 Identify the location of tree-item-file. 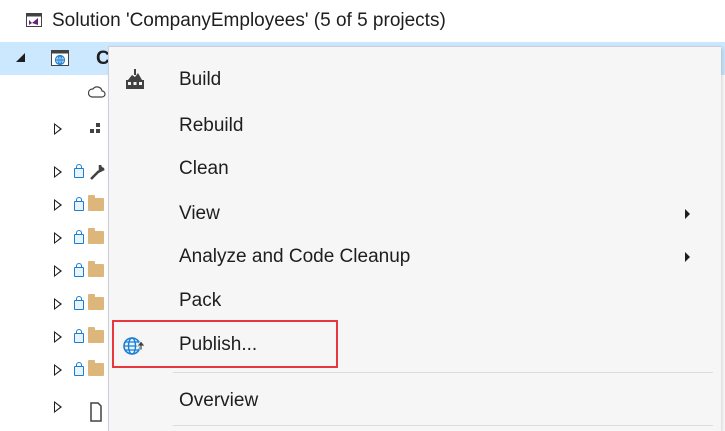
(60, 409).